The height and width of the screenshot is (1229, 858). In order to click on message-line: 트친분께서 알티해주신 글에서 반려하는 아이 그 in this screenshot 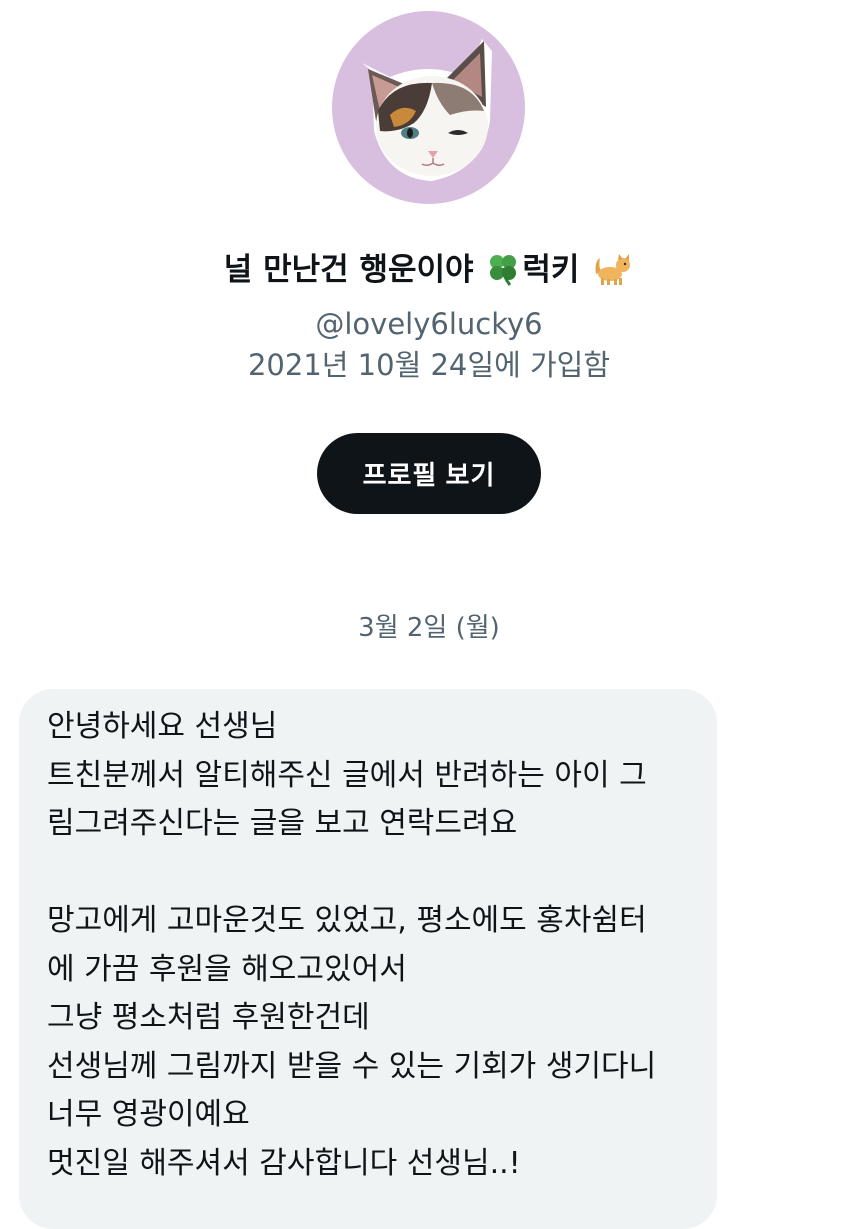, I will do `click(347, 775)`.